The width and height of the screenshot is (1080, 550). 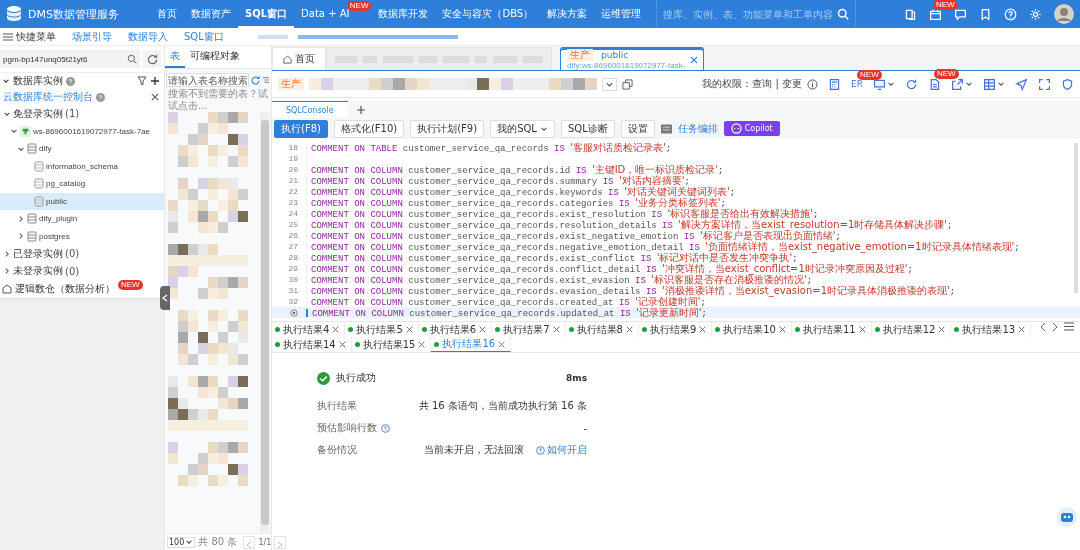 I want to click on tree-item: 已登录实例 (0), so click(x=82, y=254).